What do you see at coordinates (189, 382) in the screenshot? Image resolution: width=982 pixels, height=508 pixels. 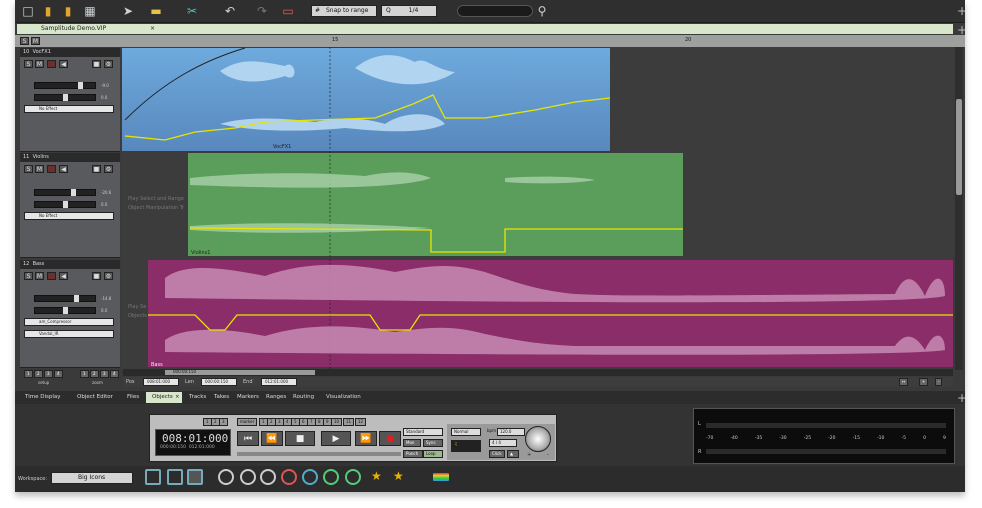 I see `len-label: Len` at bounding box center [189, 382].